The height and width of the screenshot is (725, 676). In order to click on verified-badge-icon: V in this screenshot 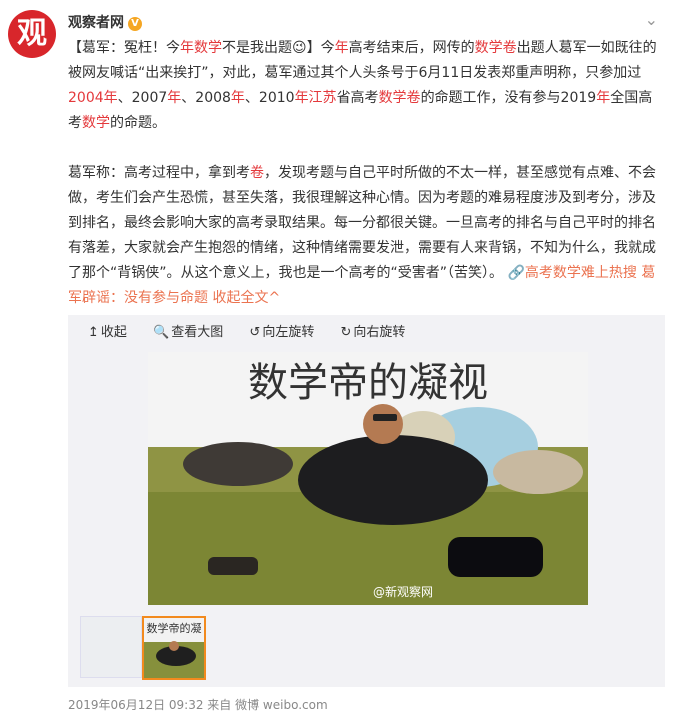, I will do `click(135, 24)`.